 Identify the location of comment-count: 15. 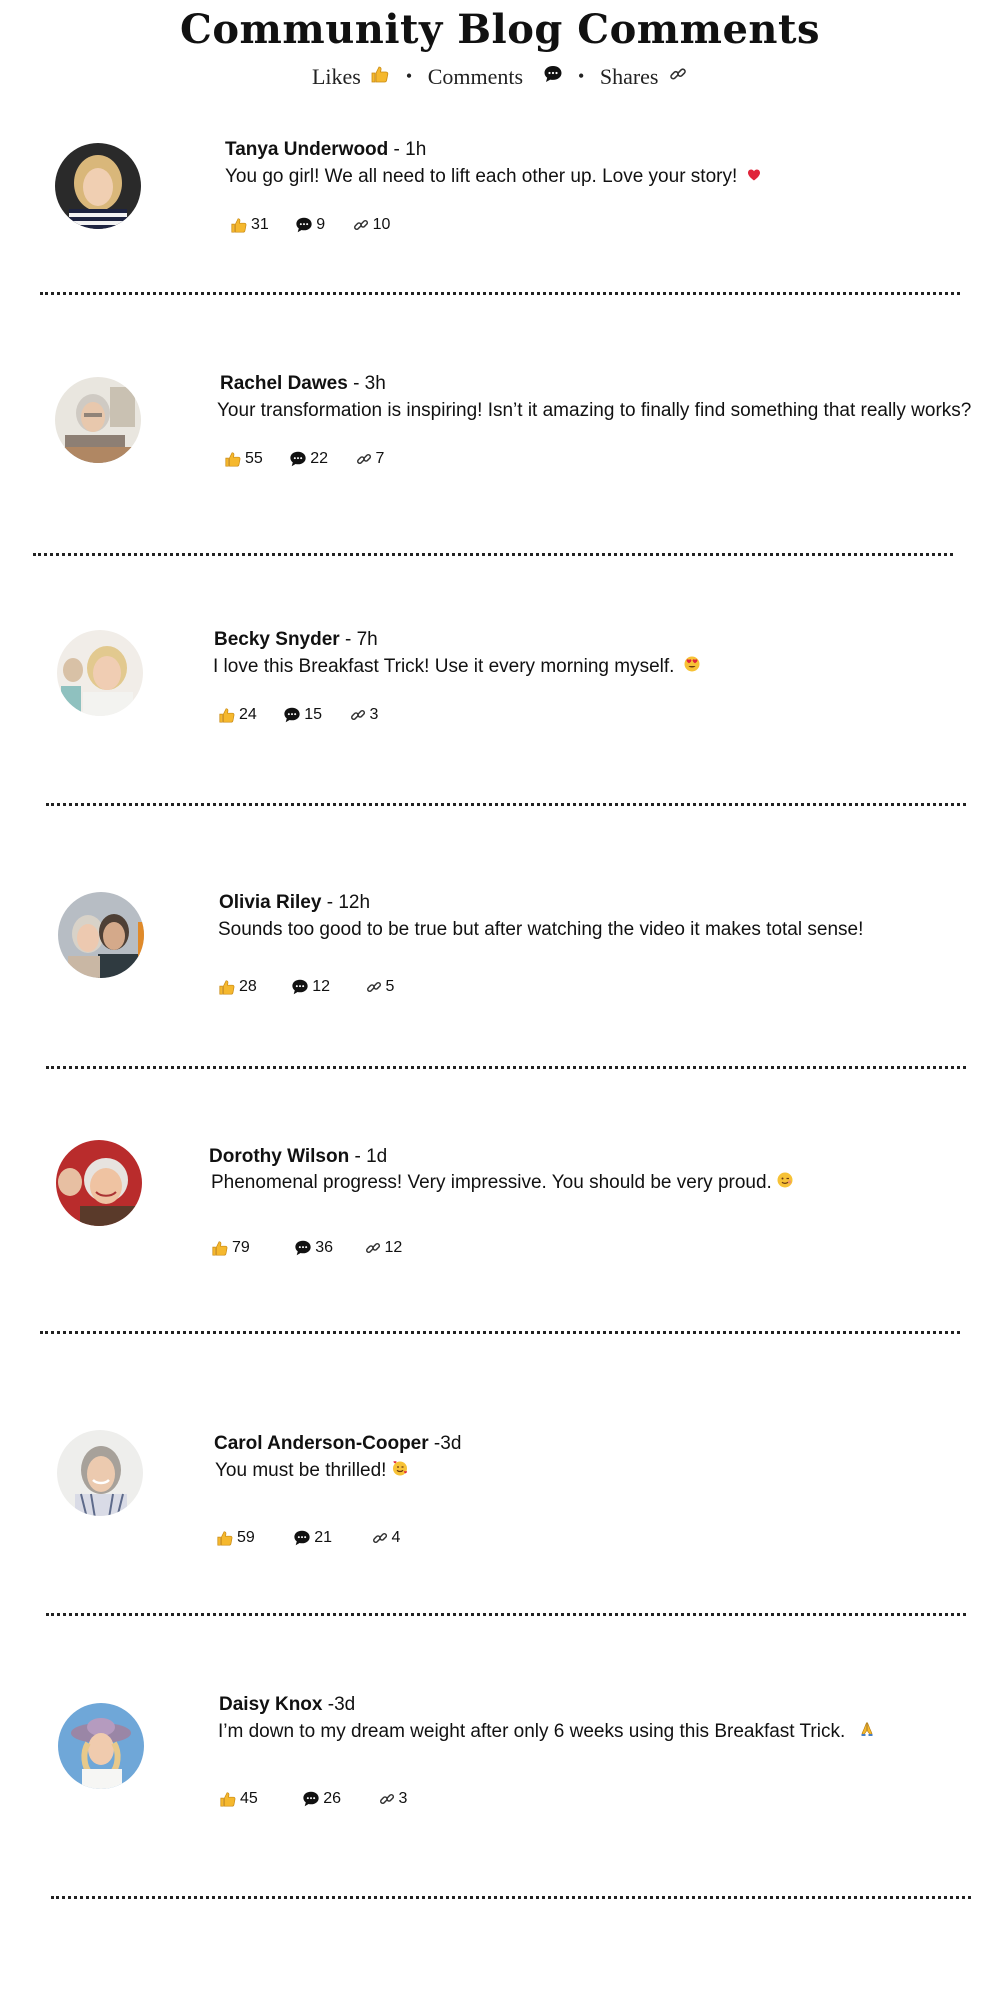
(313, 714).